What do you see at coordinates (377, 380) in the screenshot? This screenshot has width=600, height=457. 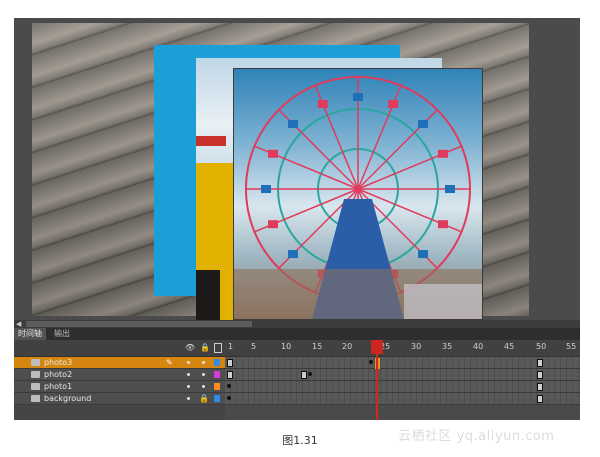 I see `playhead-line` at bounding box center [377, 380].